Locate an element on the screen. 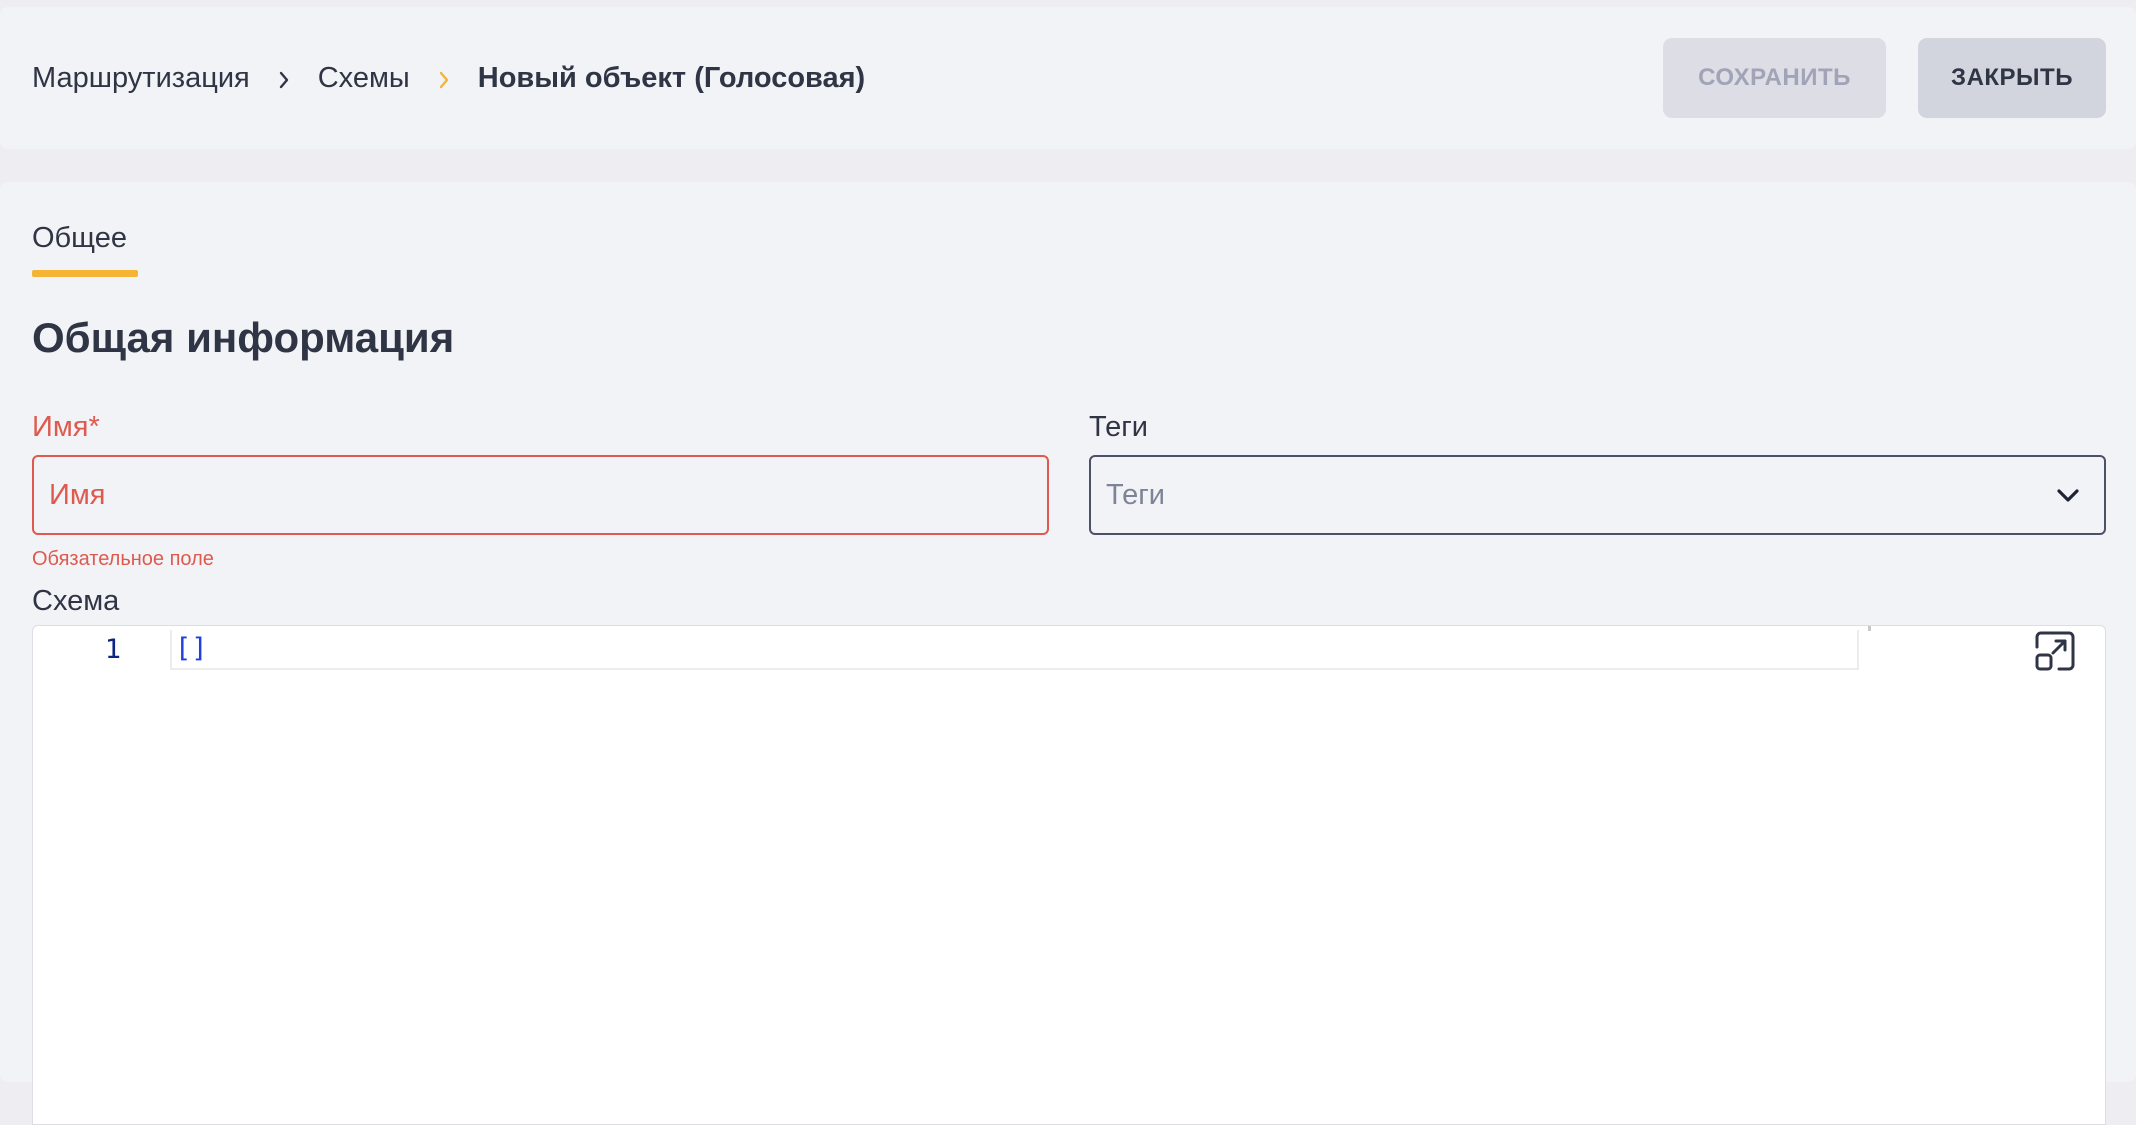  active-line-highlight is located at coordinates (1014, 650).